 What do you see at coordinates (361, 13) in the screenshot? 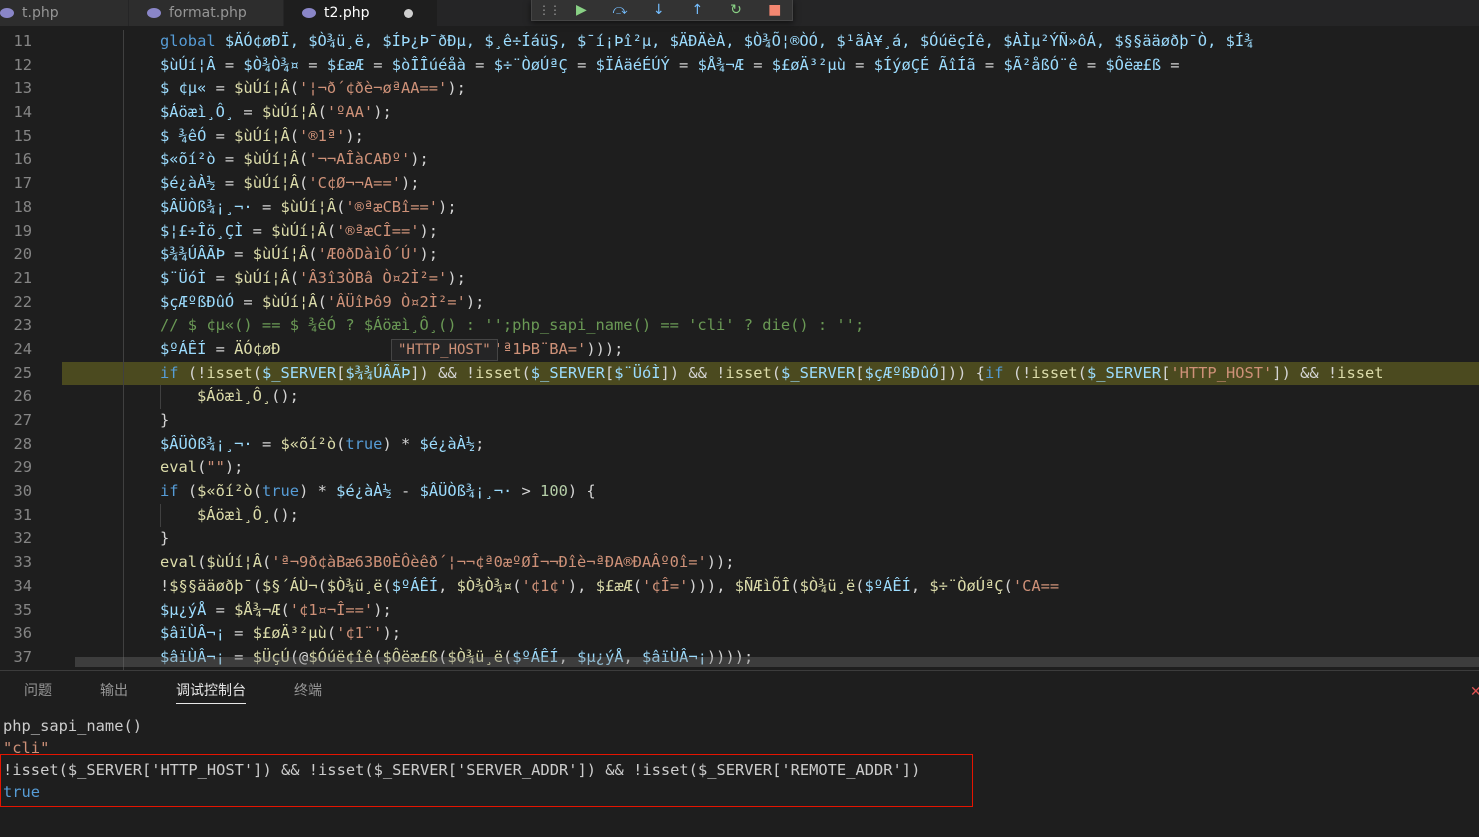
I see `tab-2: t2.php` at bounding box center [361, 13].